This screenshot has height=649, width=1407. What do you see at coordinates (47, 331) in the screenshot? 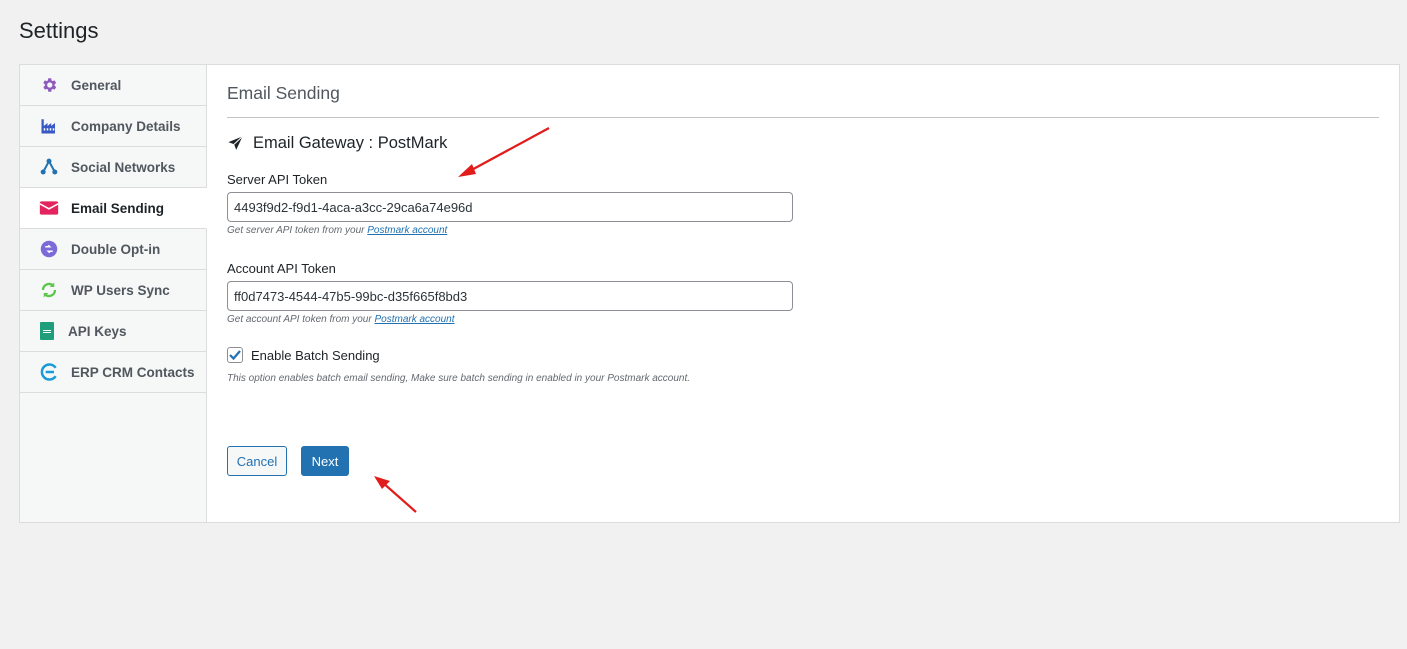
I see `api-doc-icon` at bounding box center [47, 331].